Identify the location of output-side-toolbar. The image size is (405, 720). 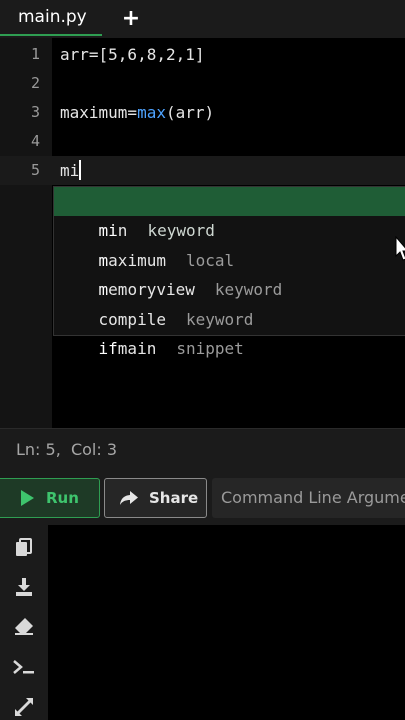
(24, 622).